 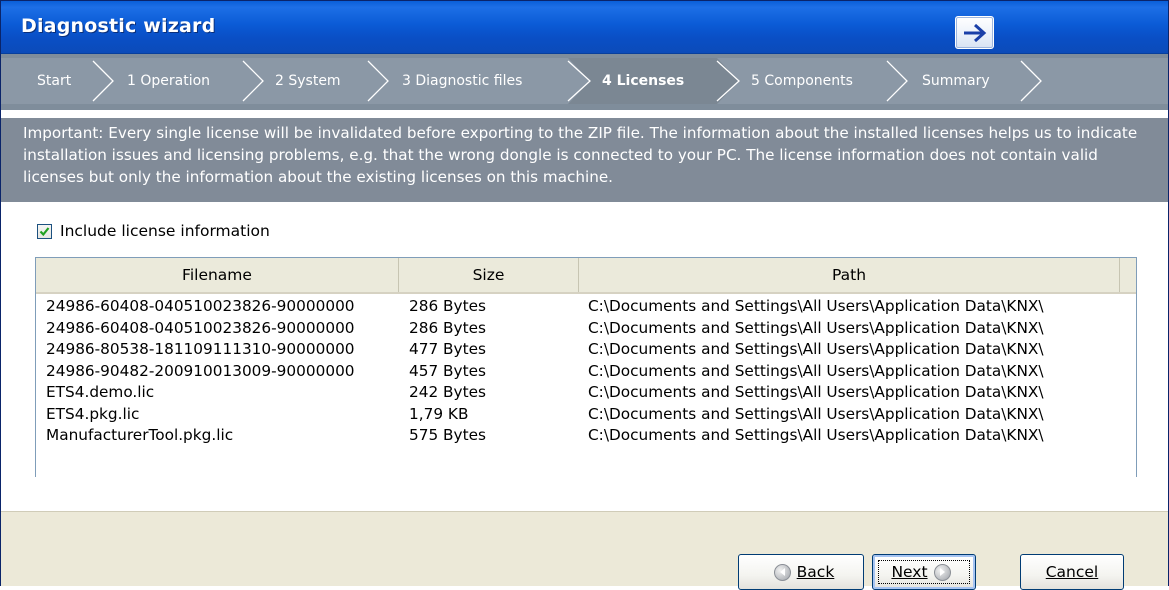 I want to click on next-button: Next, so click(x=924, y=572).